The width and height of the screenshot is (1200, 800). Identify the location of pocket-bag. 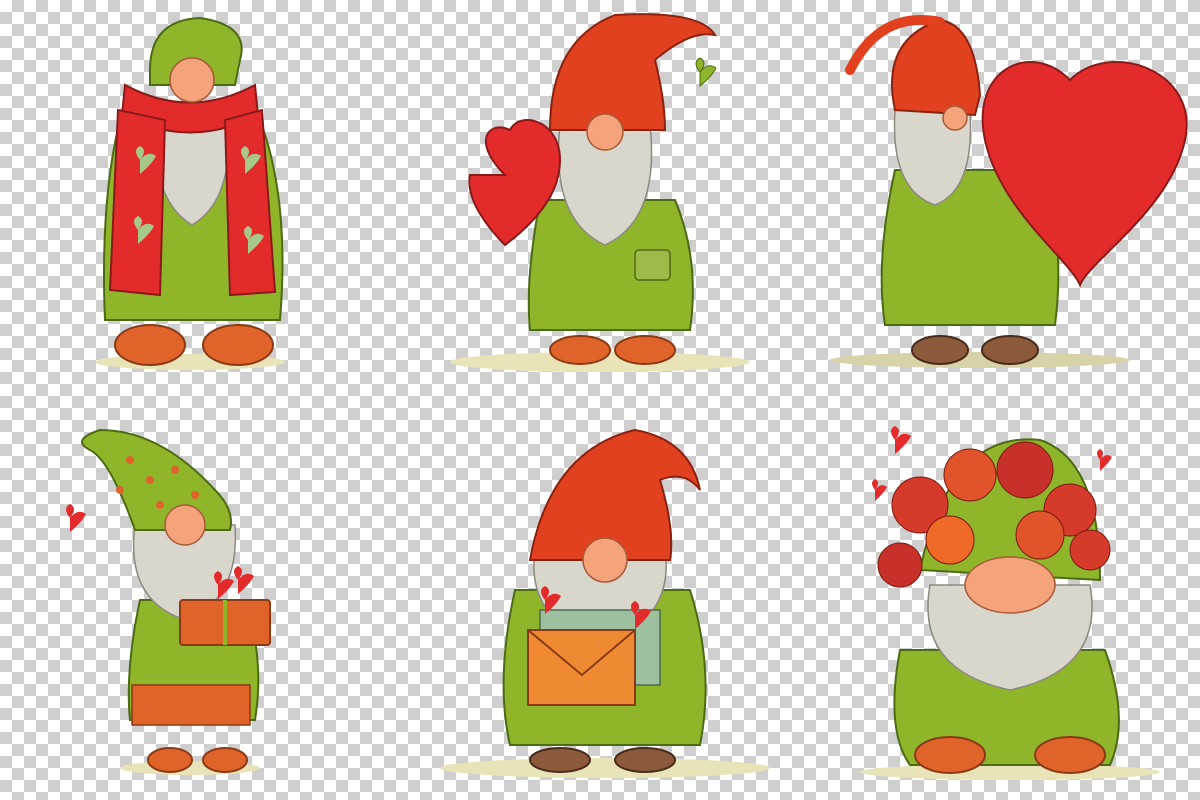
(652, 265).